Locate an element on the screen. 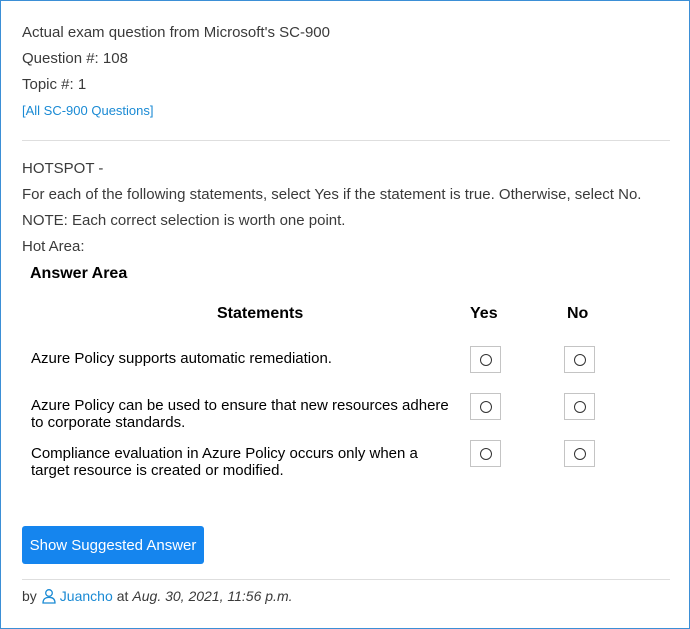  all-questions-link: [All SC-900 Questions] is located at coordinates (88, 111).